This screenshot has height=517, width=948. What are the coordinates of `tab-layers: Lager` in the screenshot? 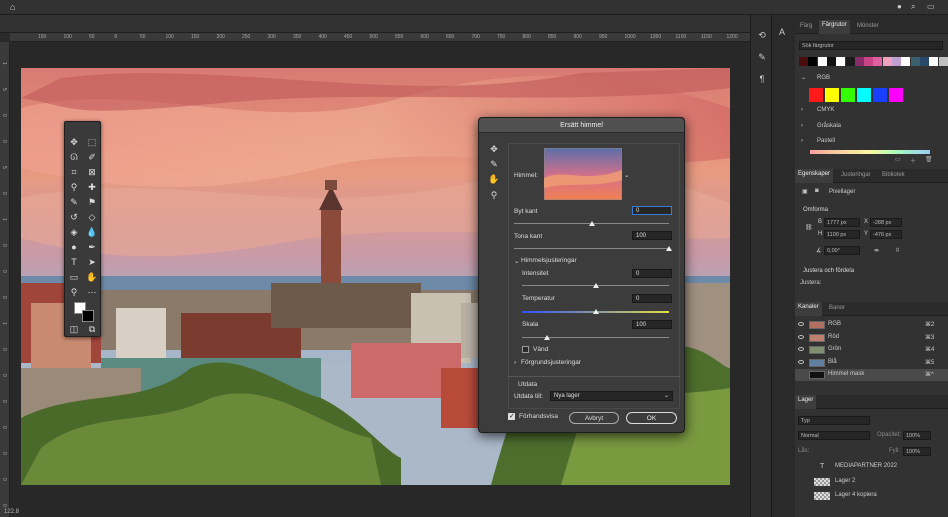 It's located at (806, 402).